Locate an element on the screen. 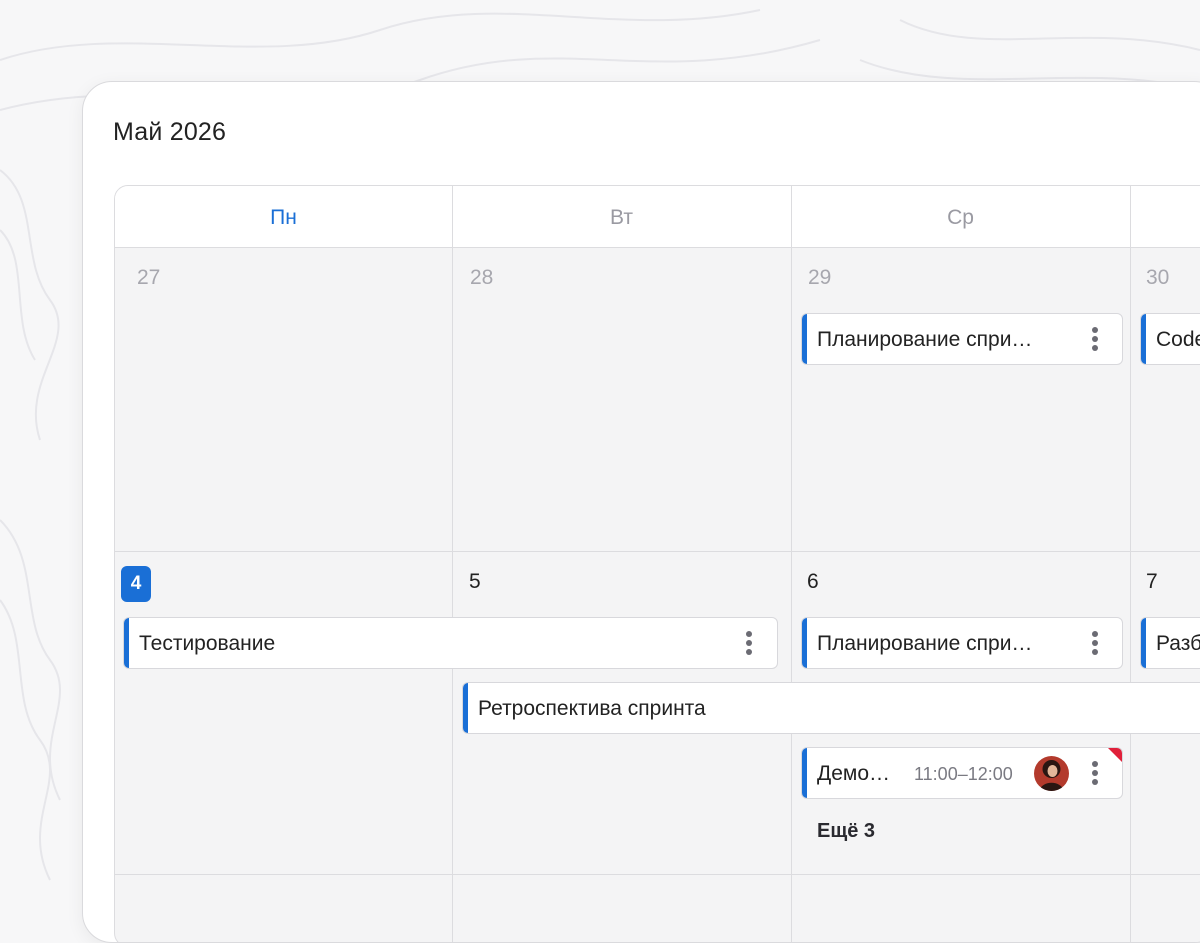 This screenshot has height=943, width=1200. weekday-header-tue: Вт is located at coordinates (622, 216).